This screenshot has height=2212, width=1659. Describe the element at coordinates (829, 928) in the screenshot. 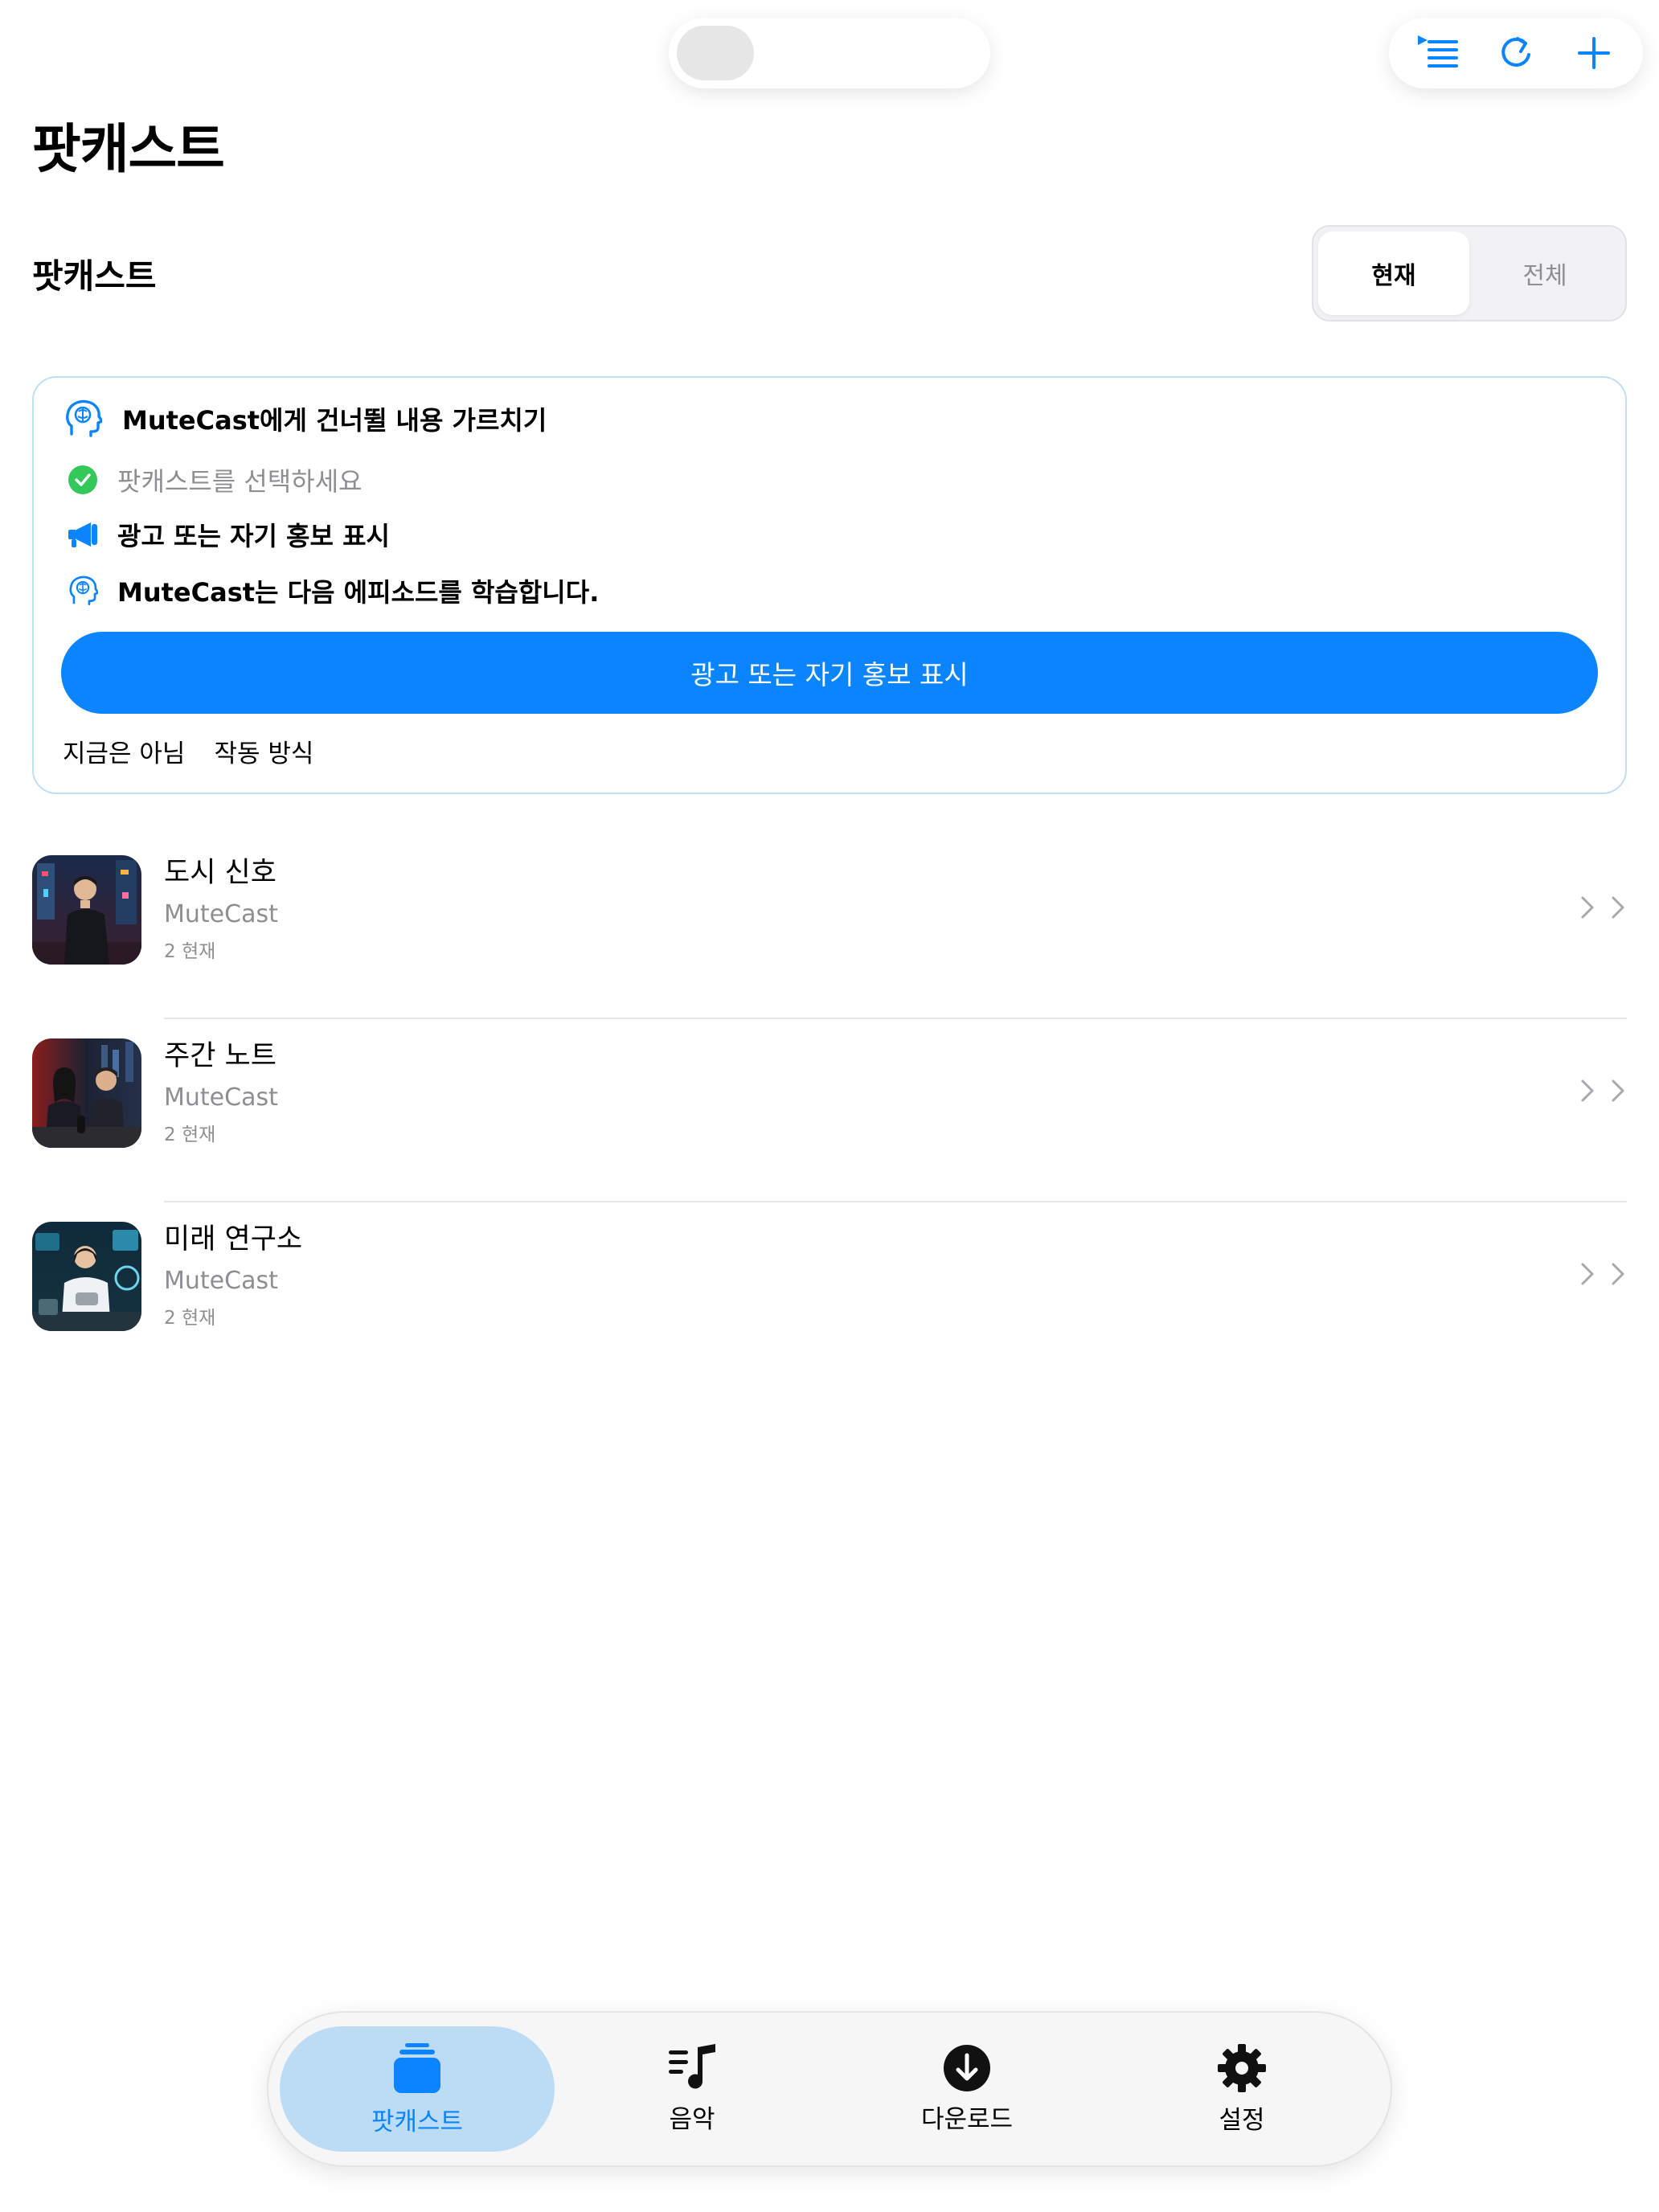

I see `list-item: 도시 신호 MuteCast 2 현재` at that location.